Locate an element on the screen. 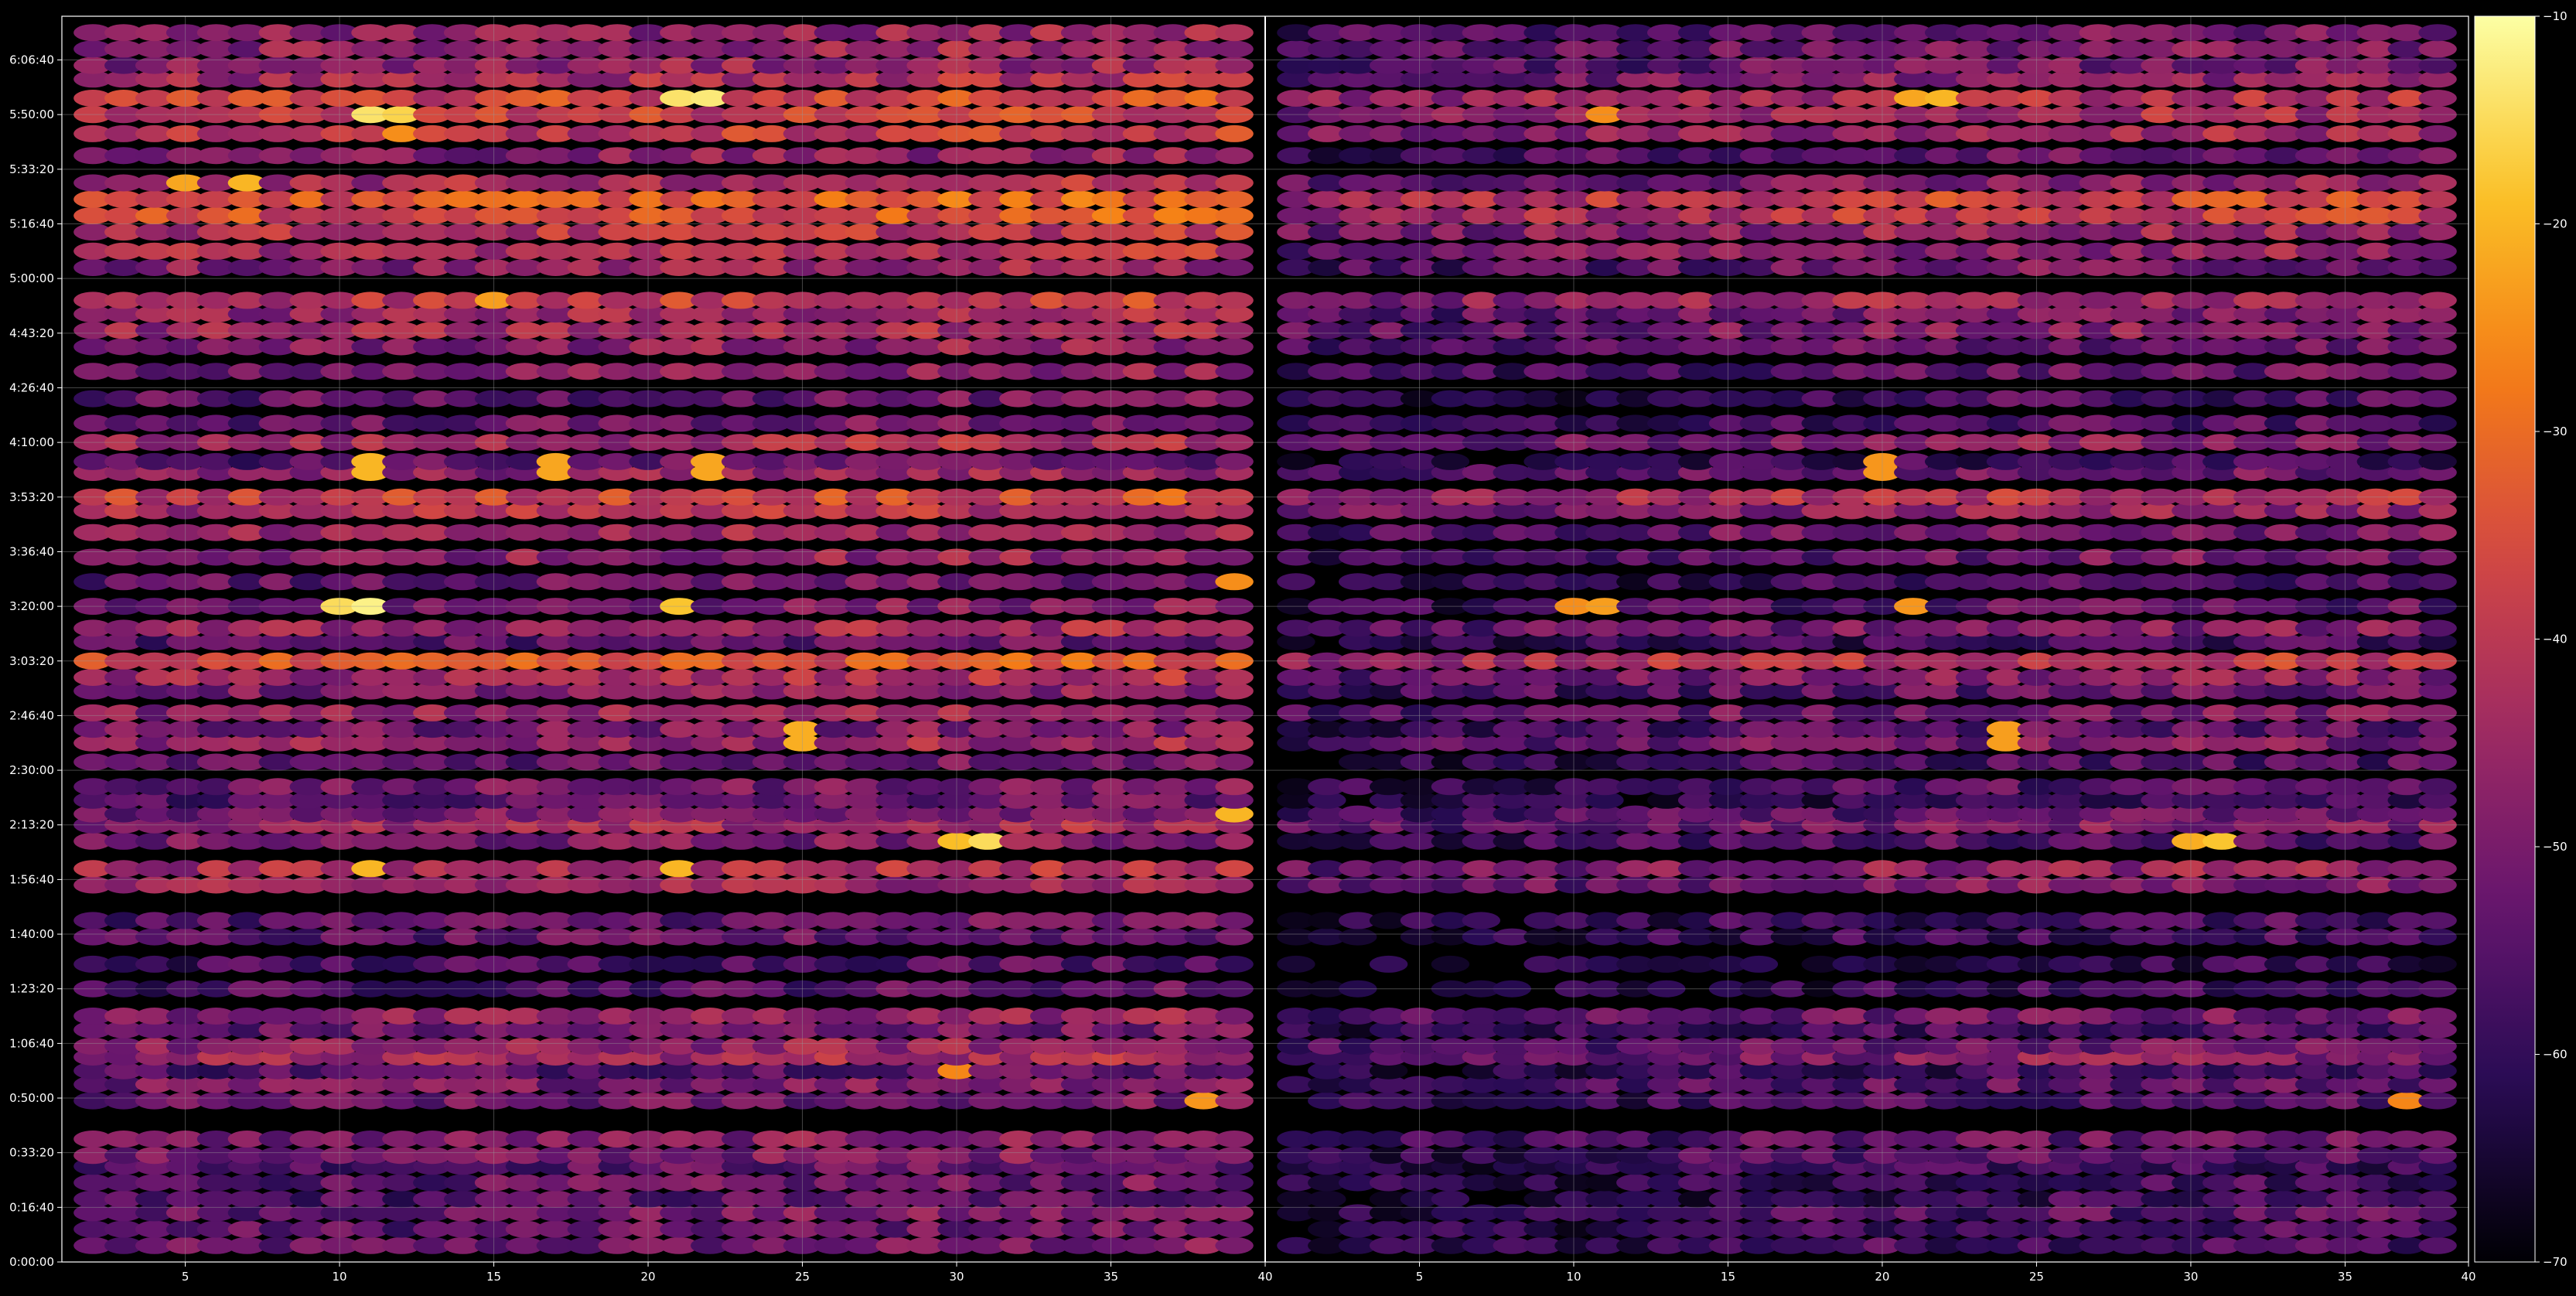  y-tick-label: 0:16:40 is located at coordinates (32, 1207).